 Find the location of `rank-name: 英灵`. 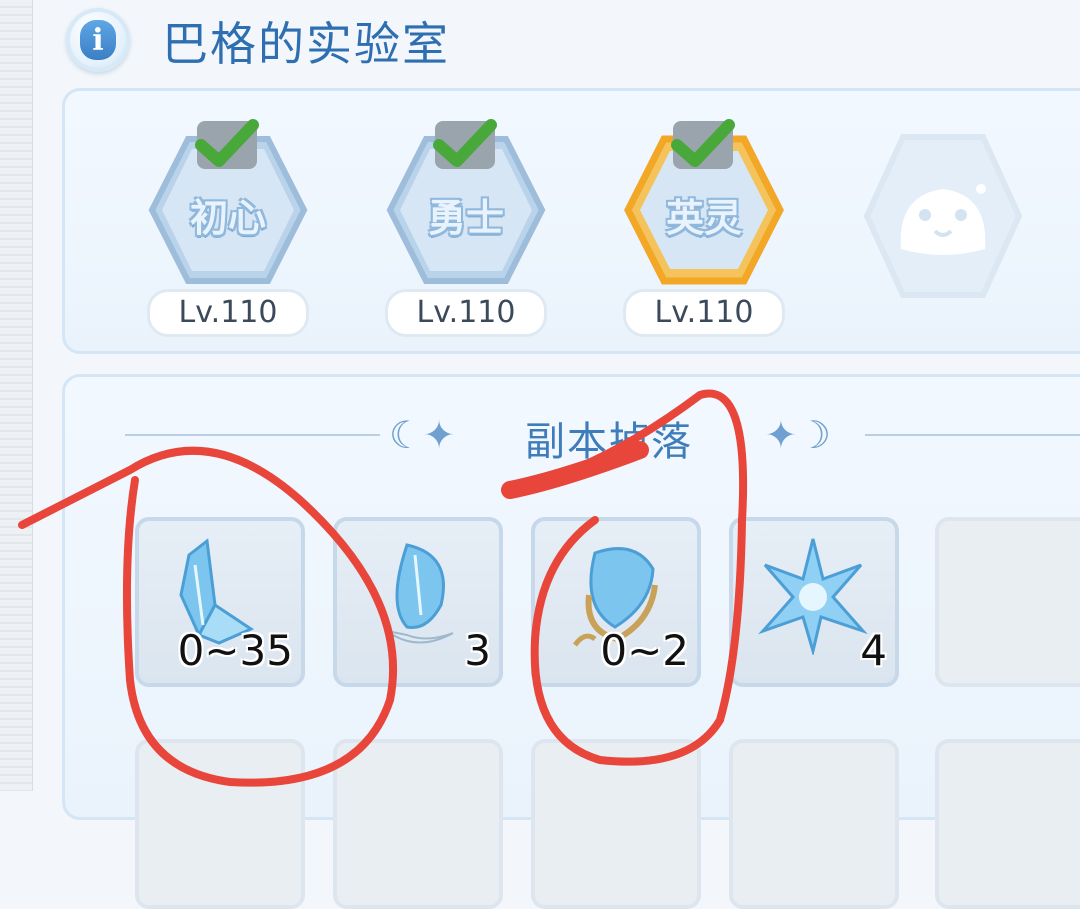

rank-name: 英灵 is located at coordinates (703, 218).